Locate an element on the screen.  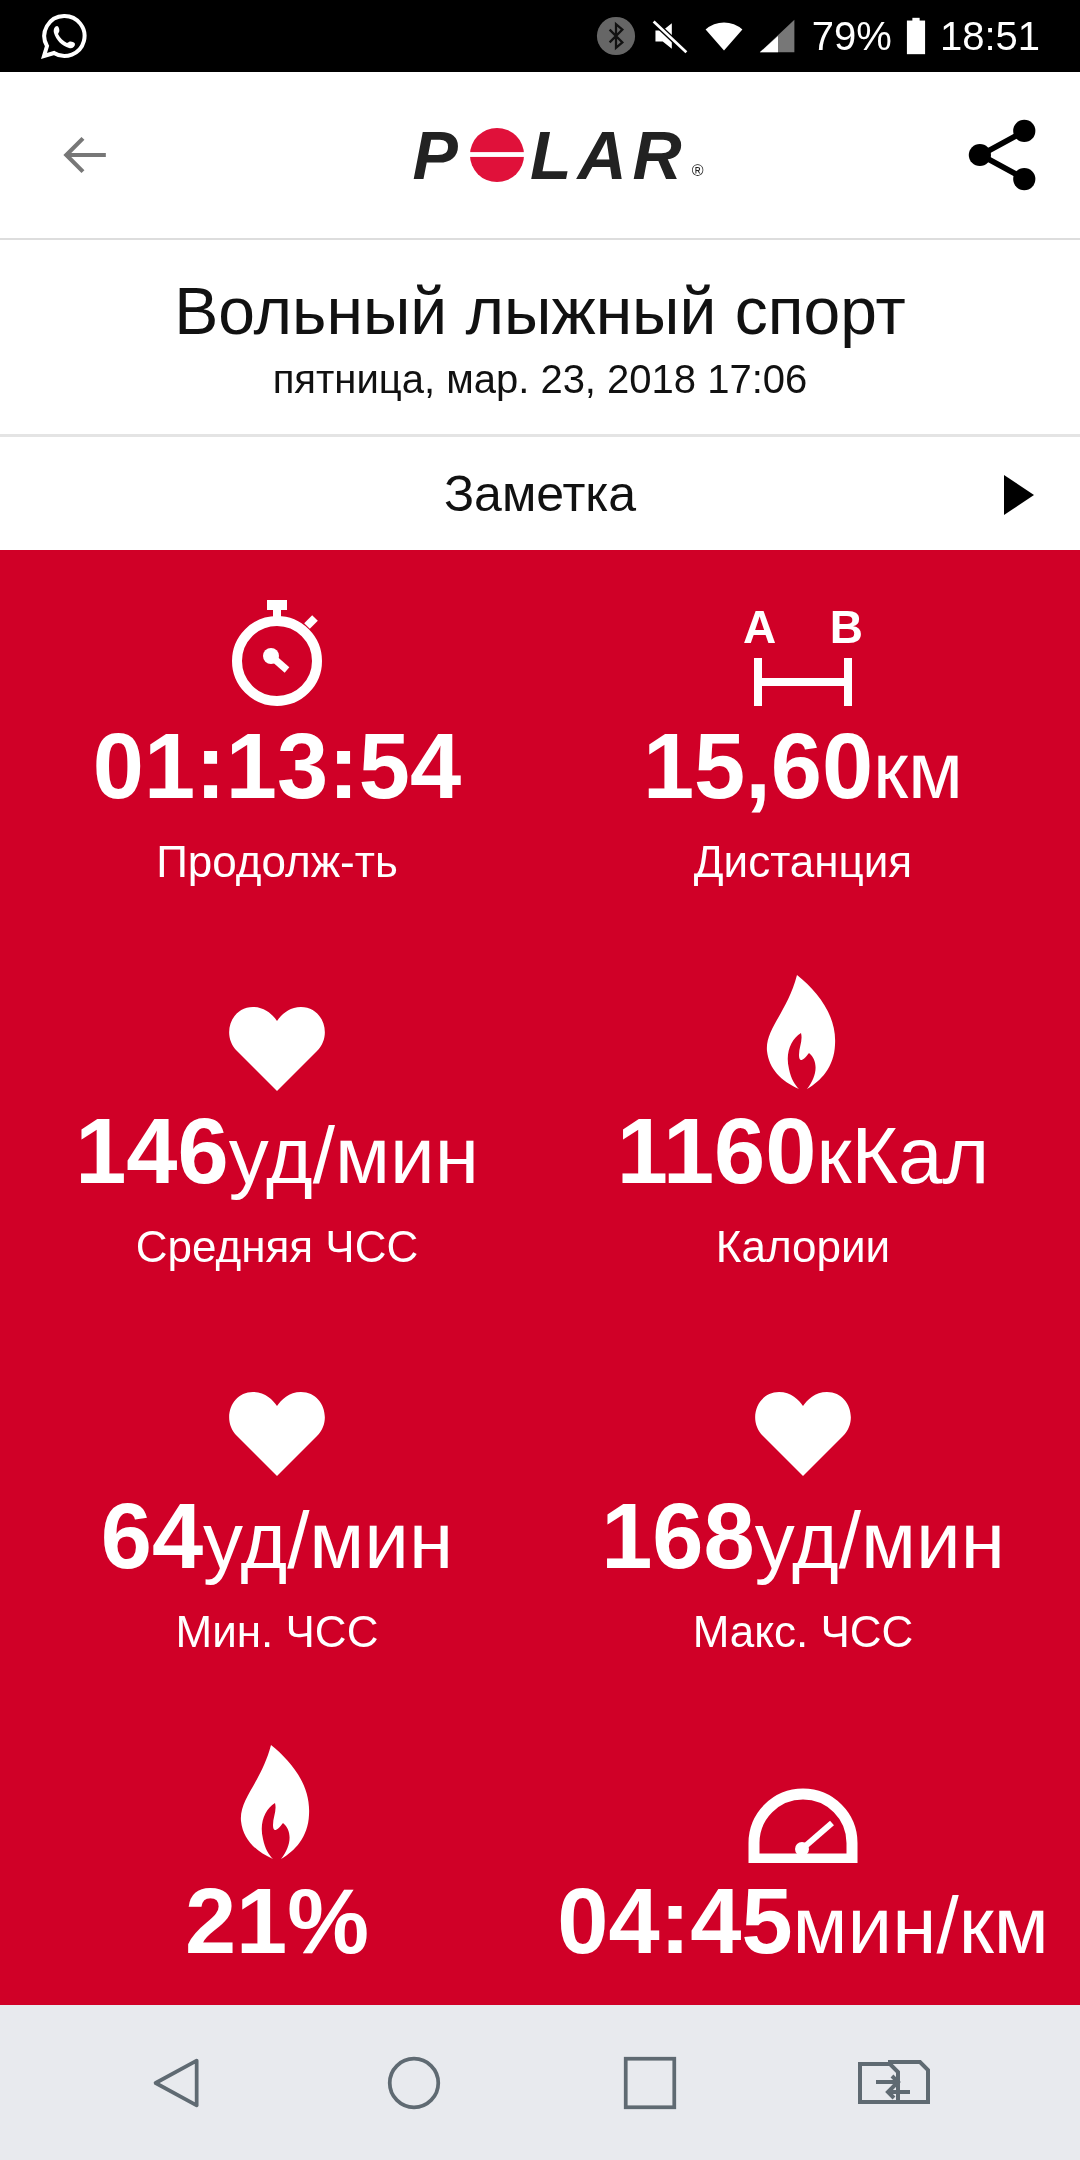
stat-value: 04:45мин/км is located at coordinates (803, 1924).